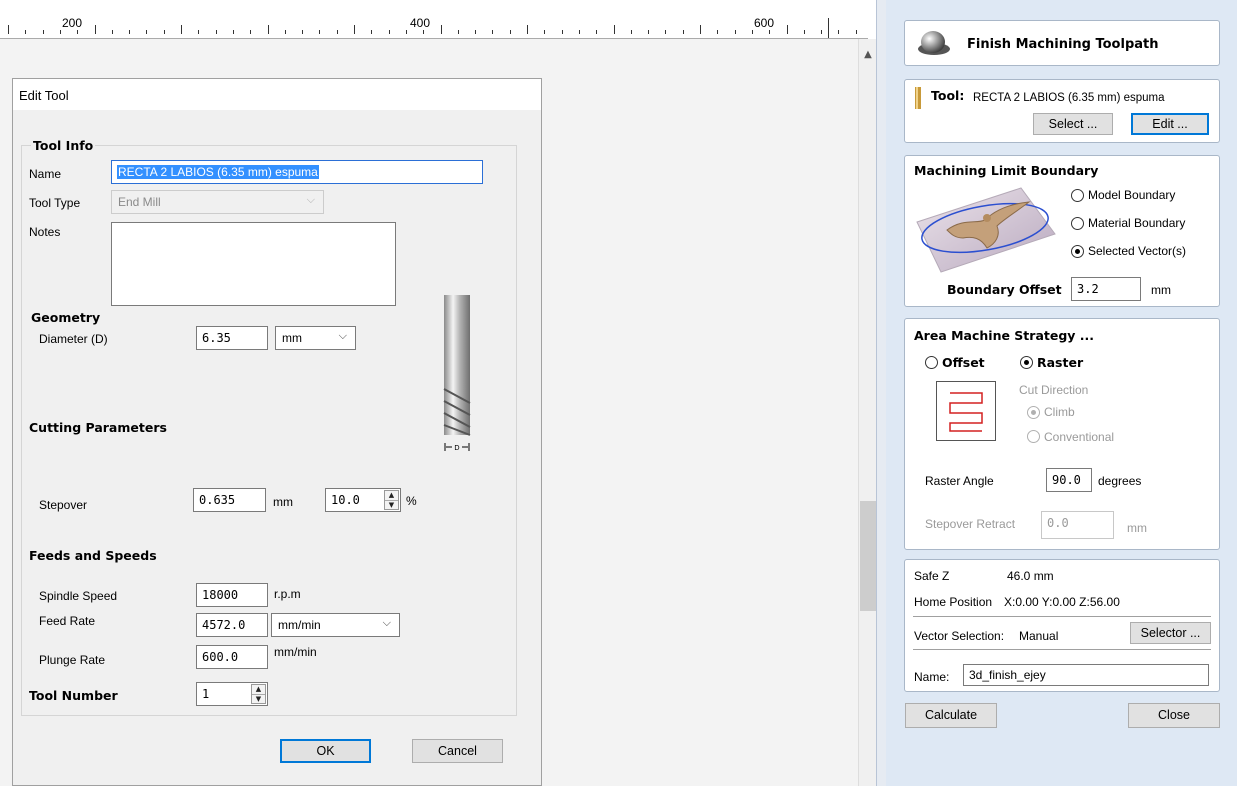 The image size is (1237, 786). Describe the element at coordinates (1069, 480) in the screenshot. I see `raster-angle-input: 90.0` at that location.